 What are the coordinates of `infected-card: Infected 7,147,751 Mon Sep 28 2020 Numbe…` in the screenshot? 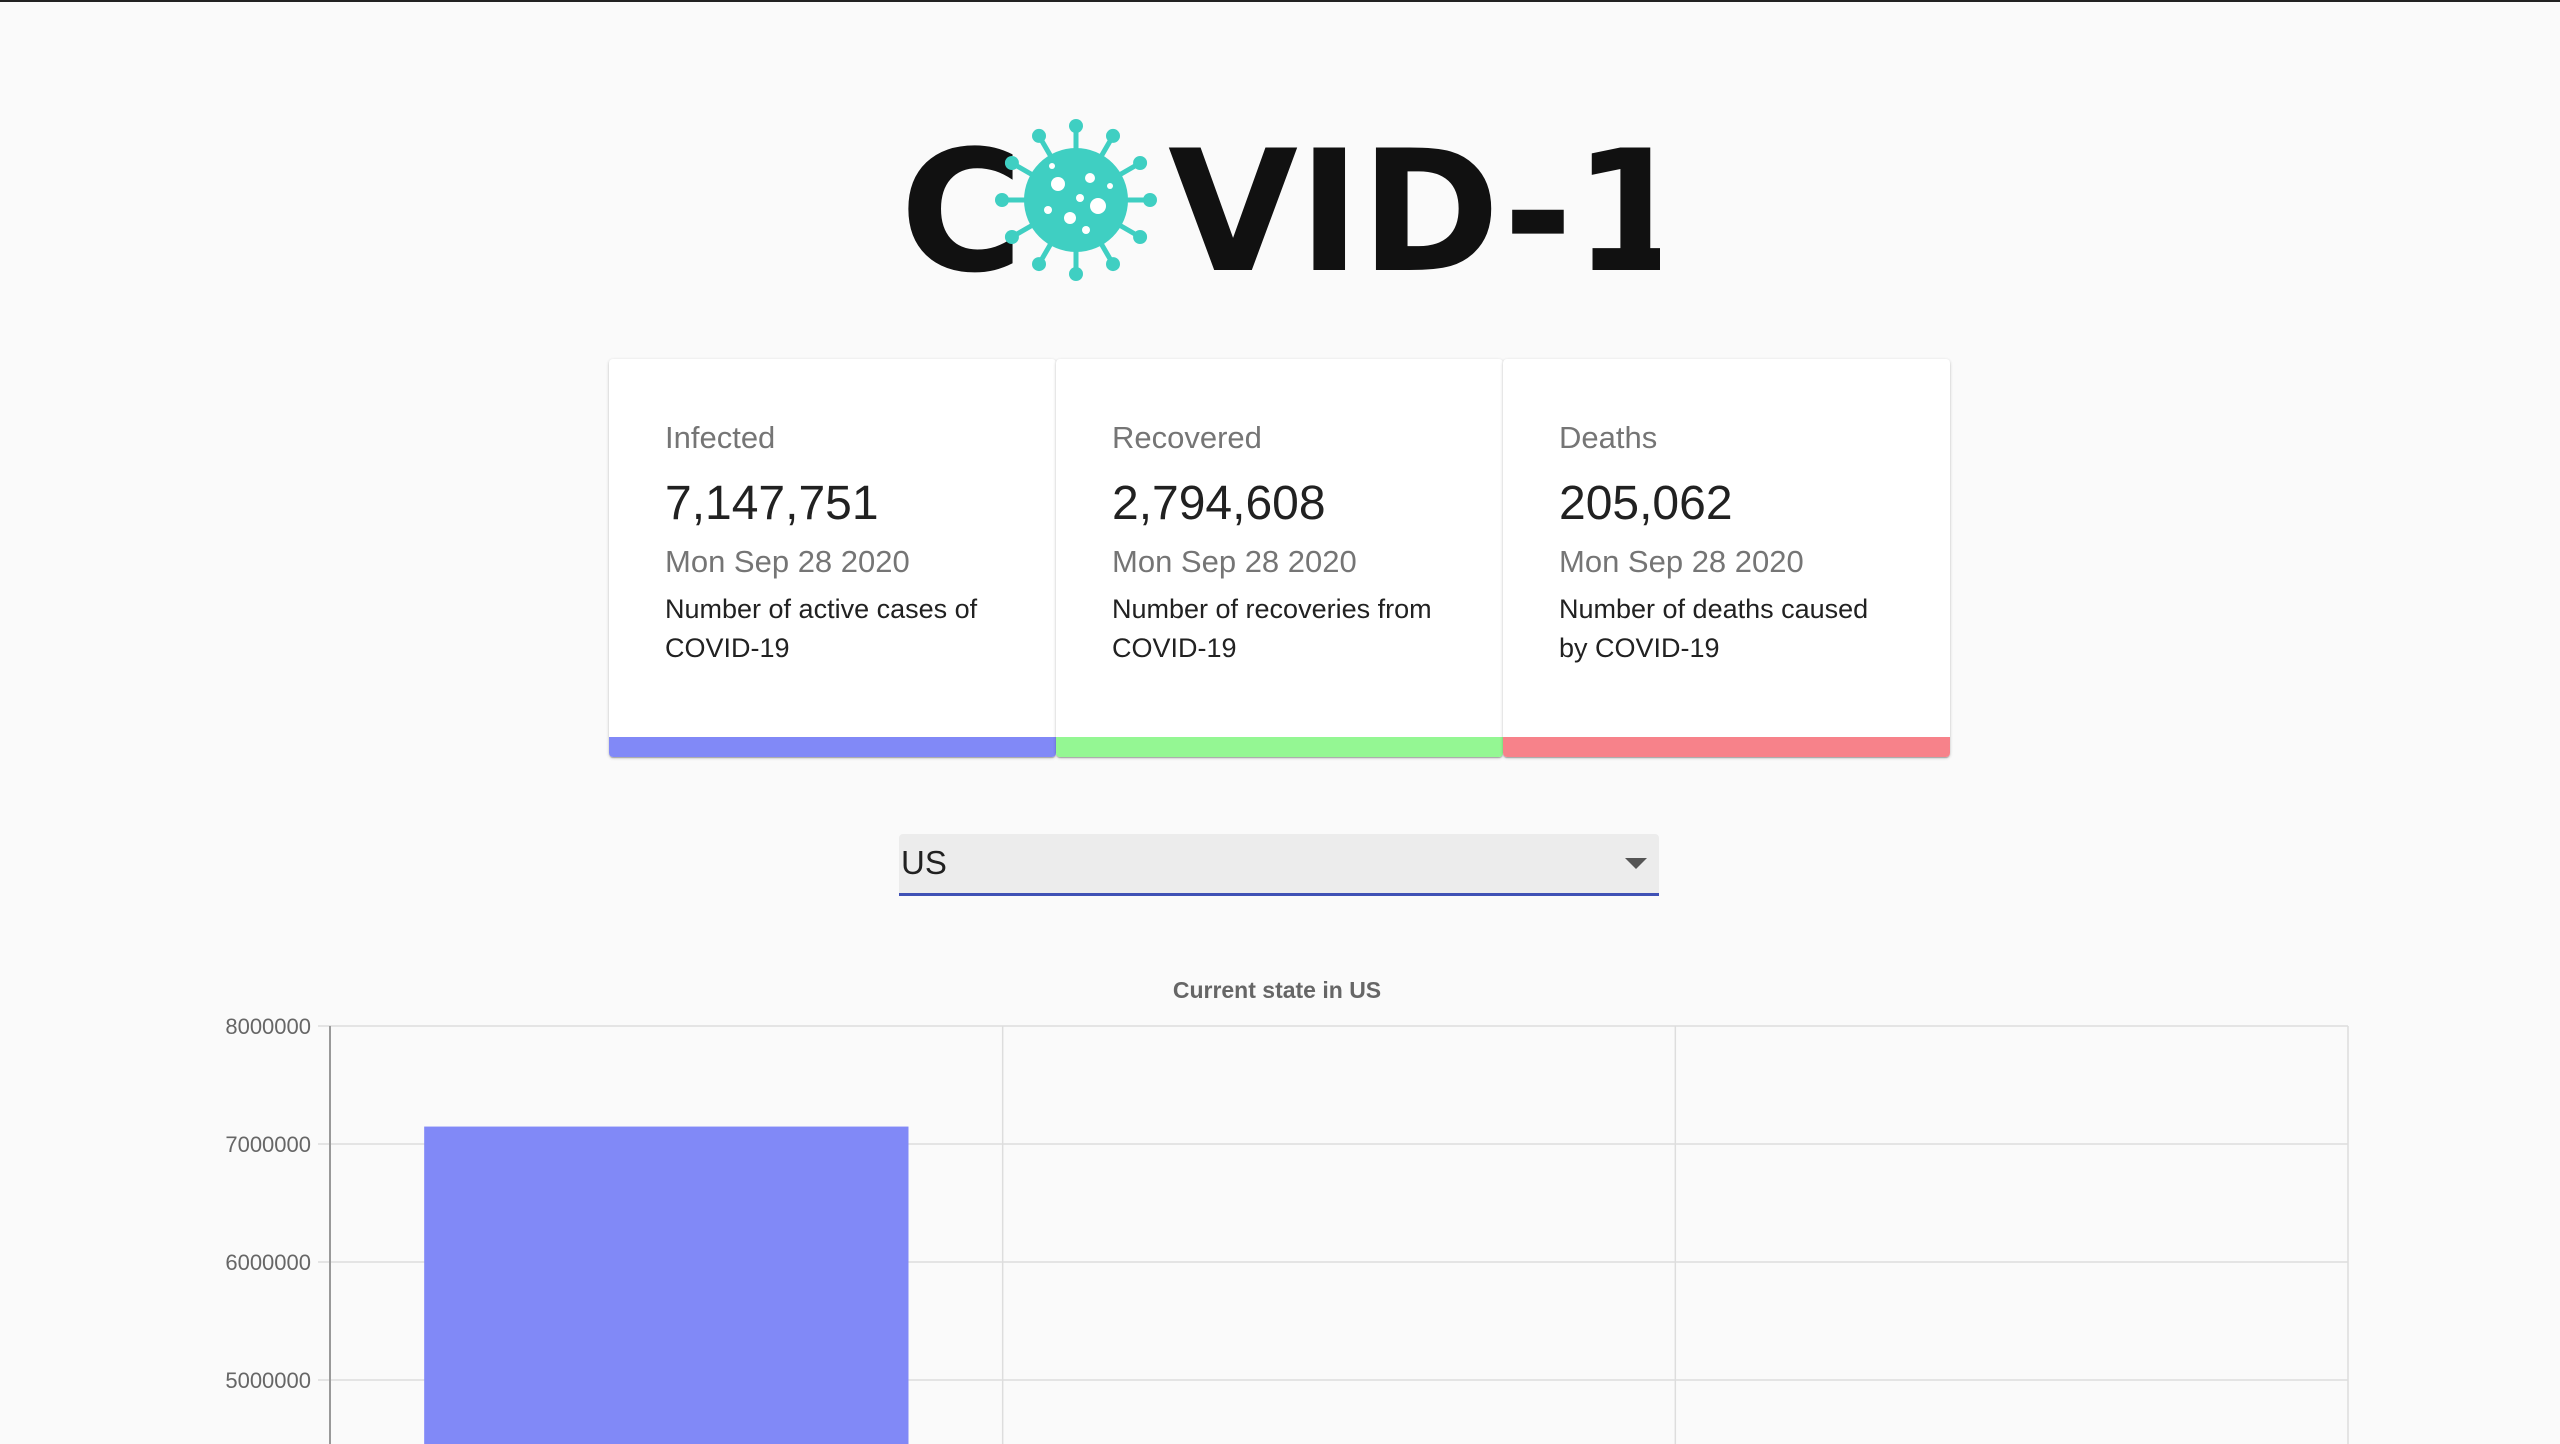 It's located at (832, 558).